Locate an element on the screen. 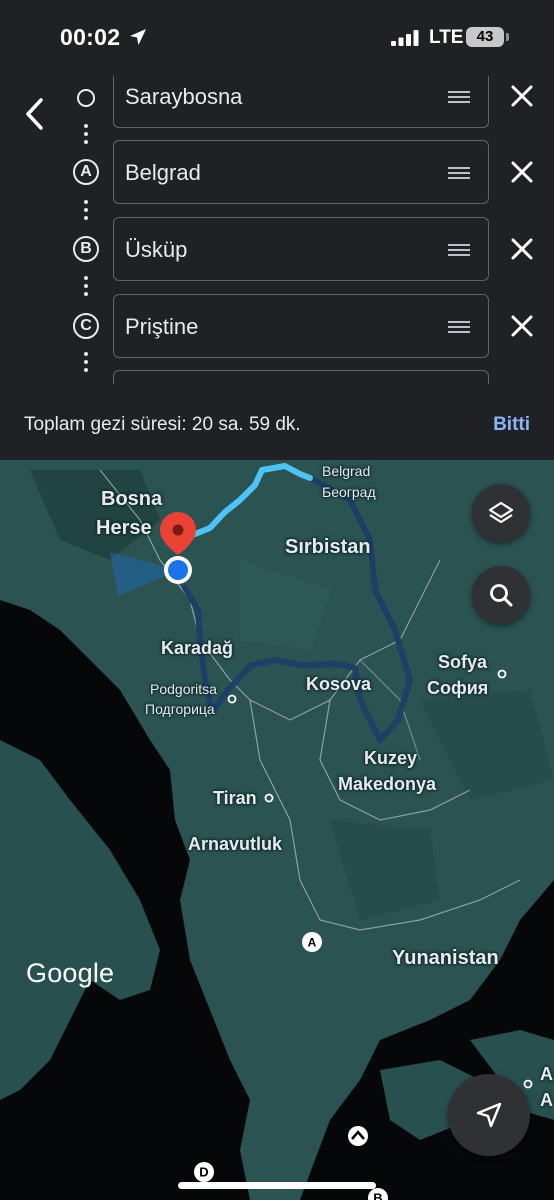 The width and height of the screenshot is (554, 1200). marker-a-icon: A is located at coordinates (312, 942).